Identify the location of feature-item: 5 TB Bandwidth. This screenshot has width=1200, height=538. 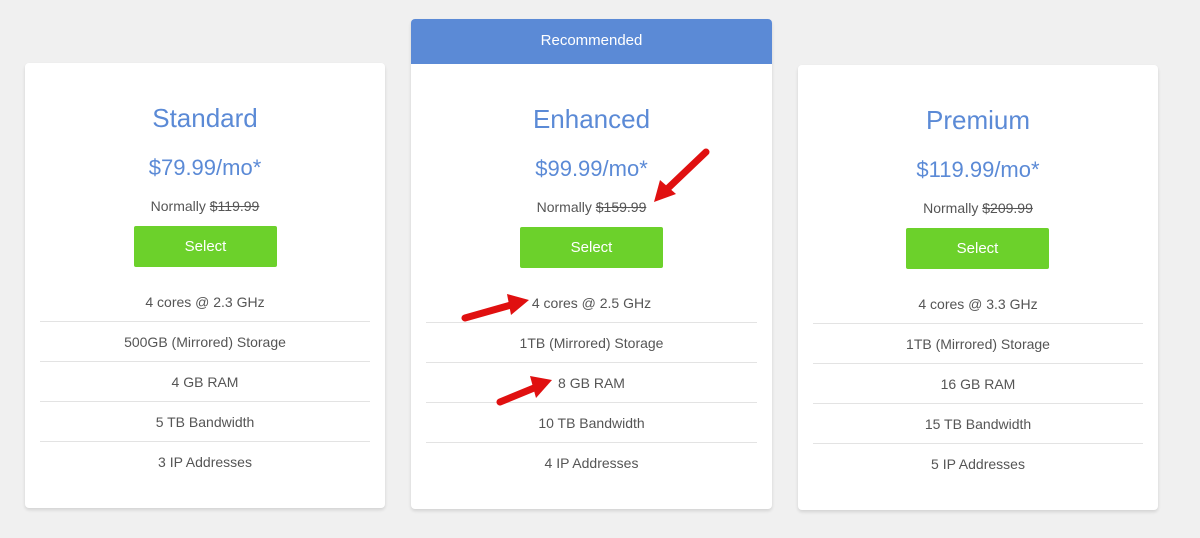
(205, 422).